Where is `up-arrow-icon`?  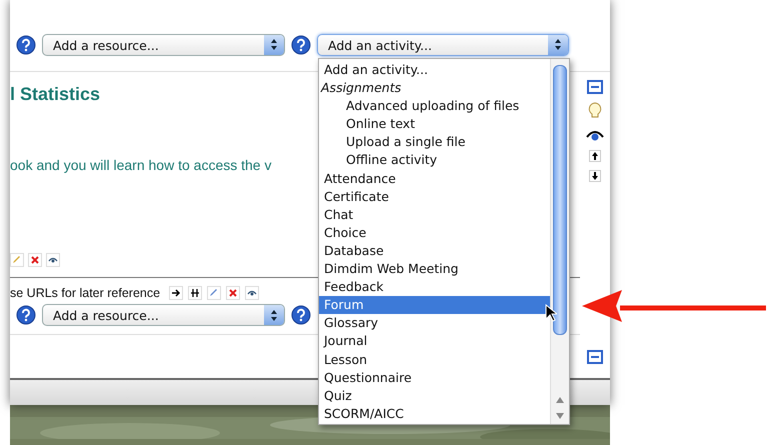
up-arrow-icon is located at coordinates (595, 156).